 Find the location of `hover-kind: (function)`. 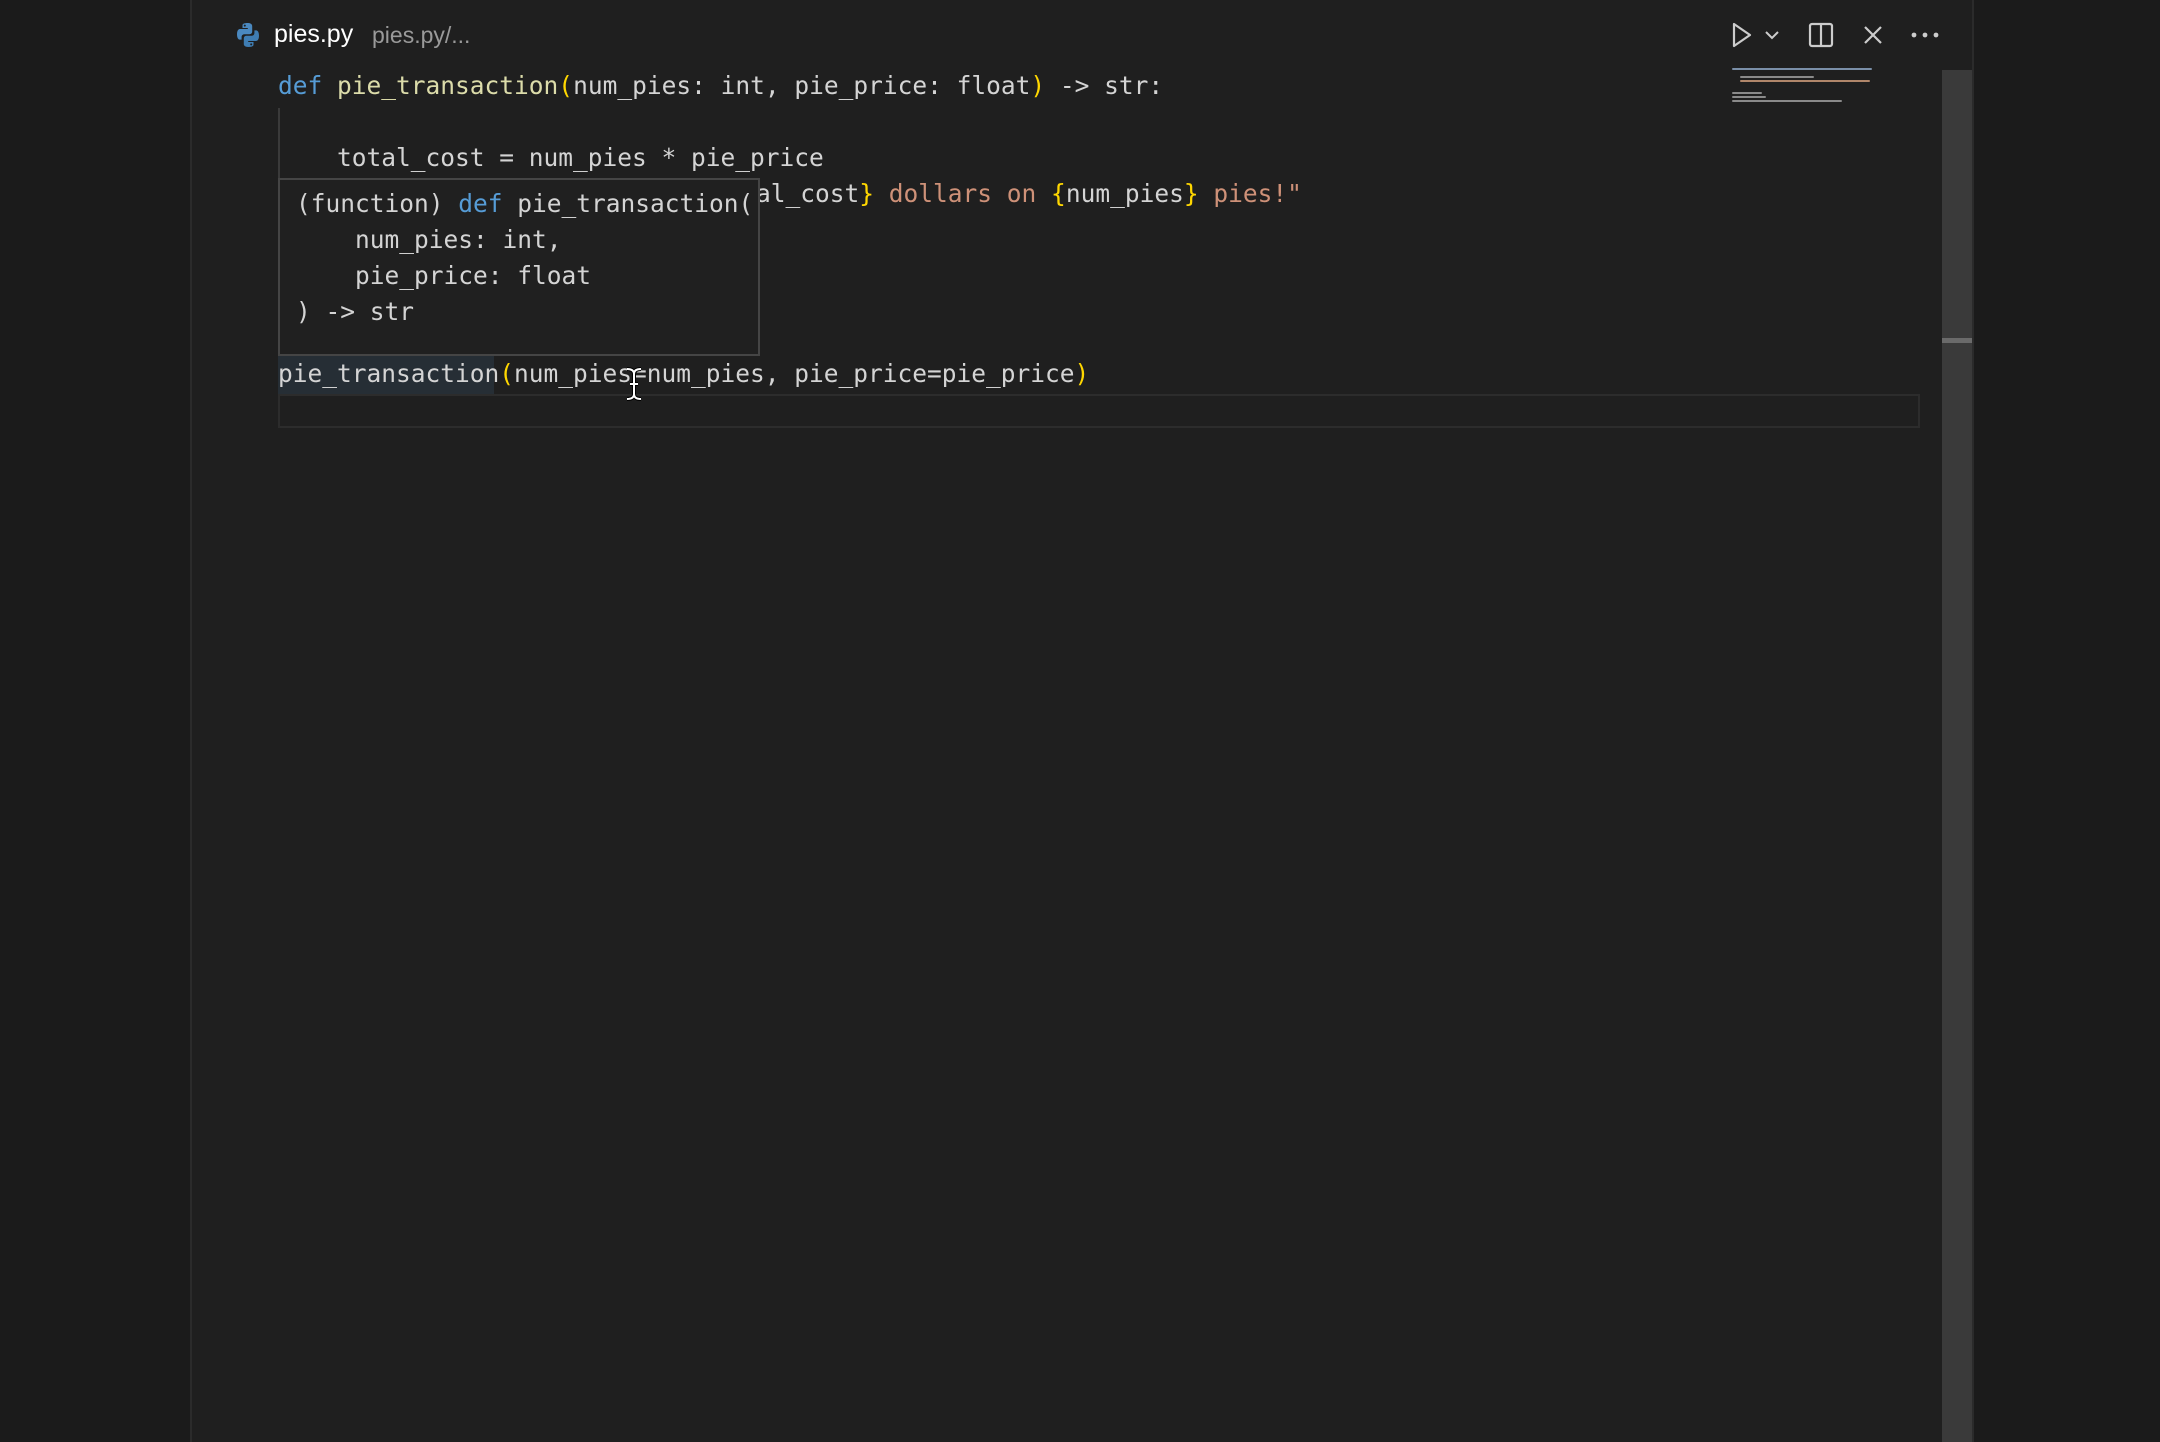

hover-kind: (function) is located at coordinates (377, 203).